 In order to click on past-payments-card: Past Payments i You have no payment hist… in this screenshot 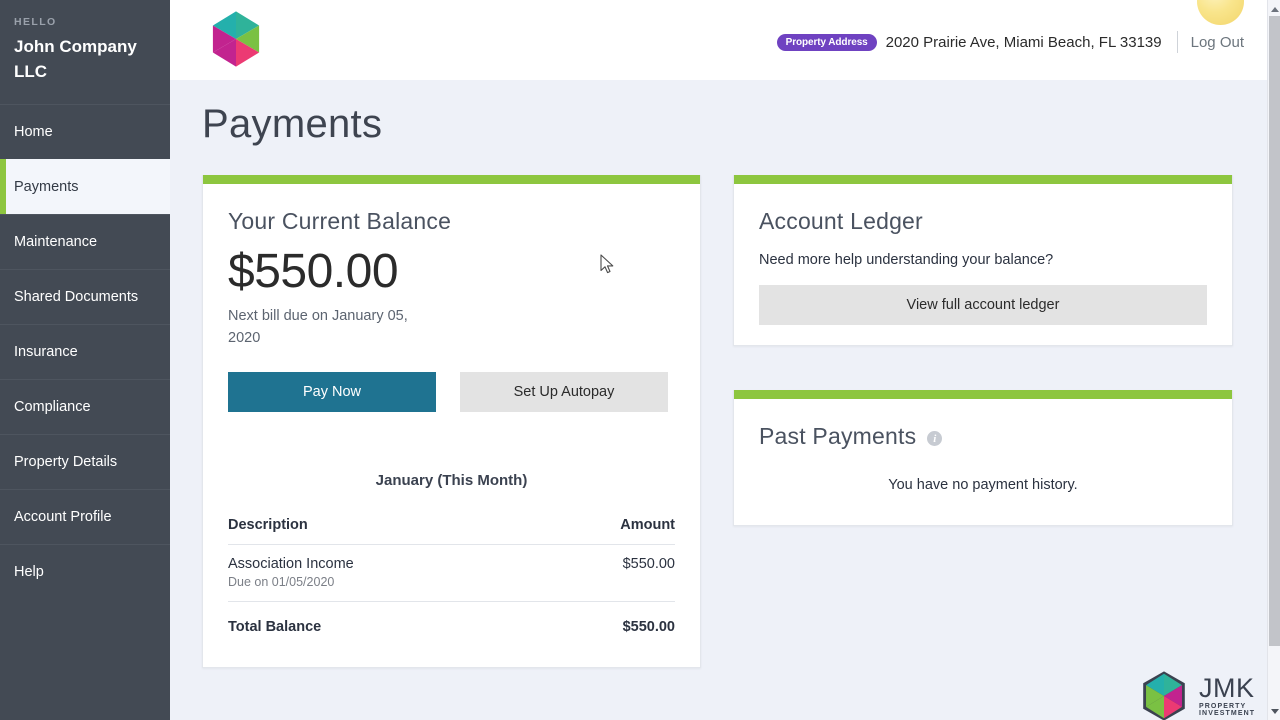, I will do `click(983, 458)`.